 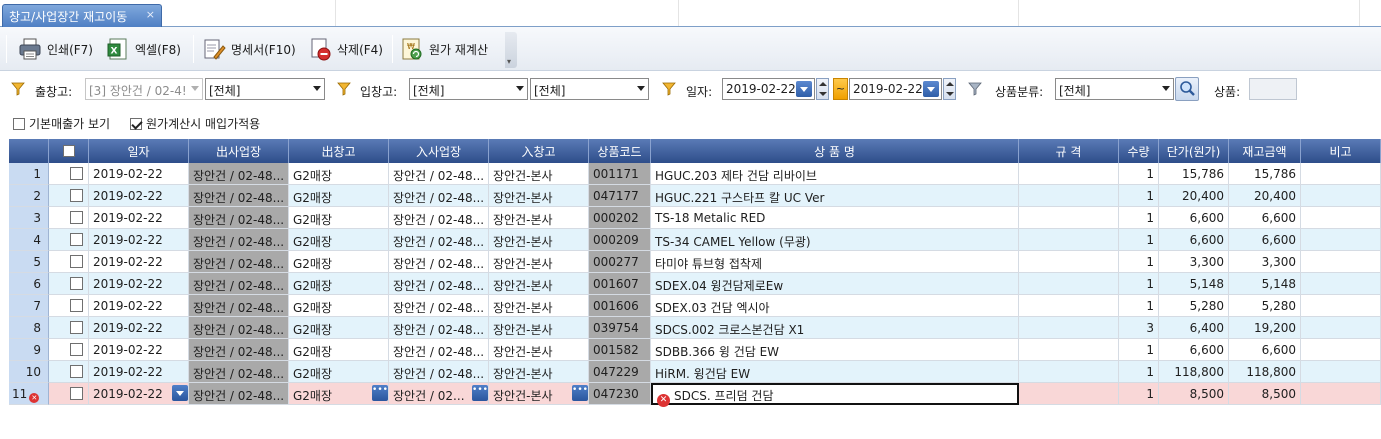 I want to click on unit-price-cell: 6,600, so click(x=1194, y=218).